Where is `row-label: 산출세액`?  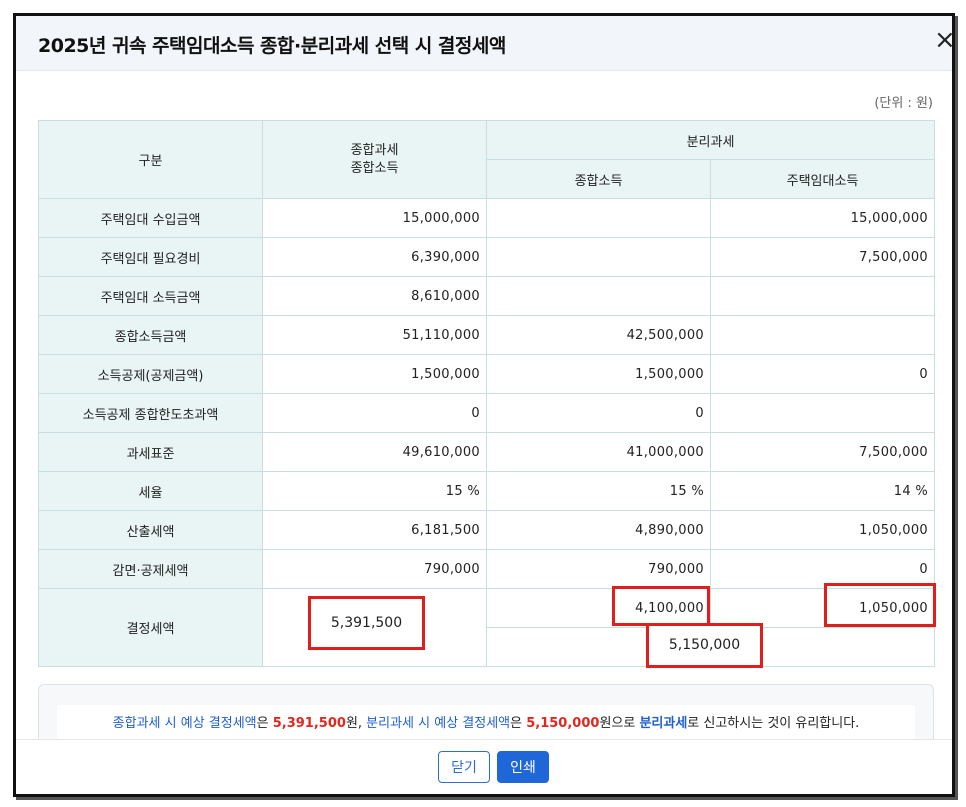 row-label: 산출세액 is located at coordinates (150, 530).